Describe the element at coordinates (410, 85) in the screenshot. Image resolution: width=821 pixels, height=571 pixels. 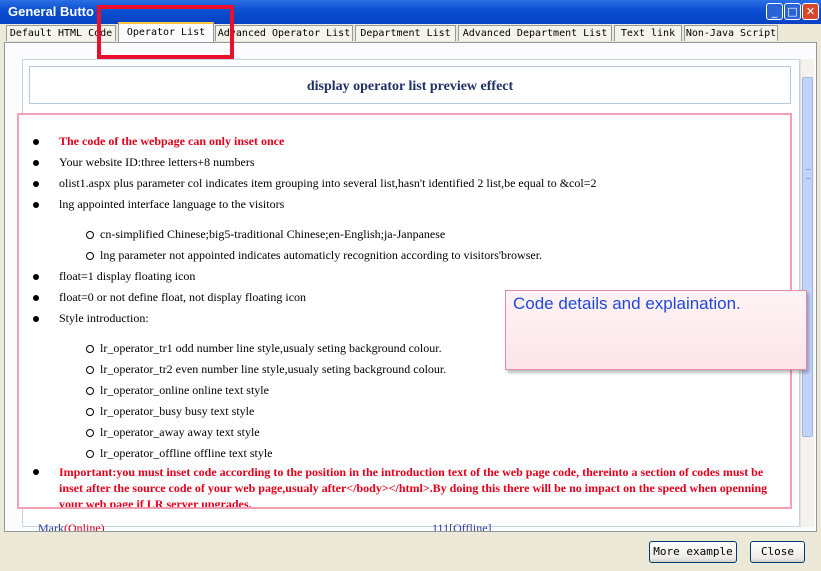
I see `preview-header: display operator list preview effect` at that location.